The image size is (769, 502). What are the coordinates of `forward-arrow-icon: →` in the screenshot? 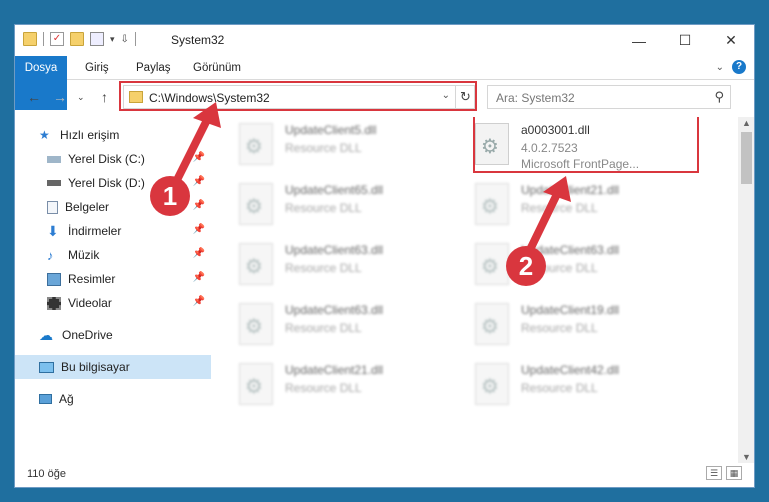 It's located at (60, 97).